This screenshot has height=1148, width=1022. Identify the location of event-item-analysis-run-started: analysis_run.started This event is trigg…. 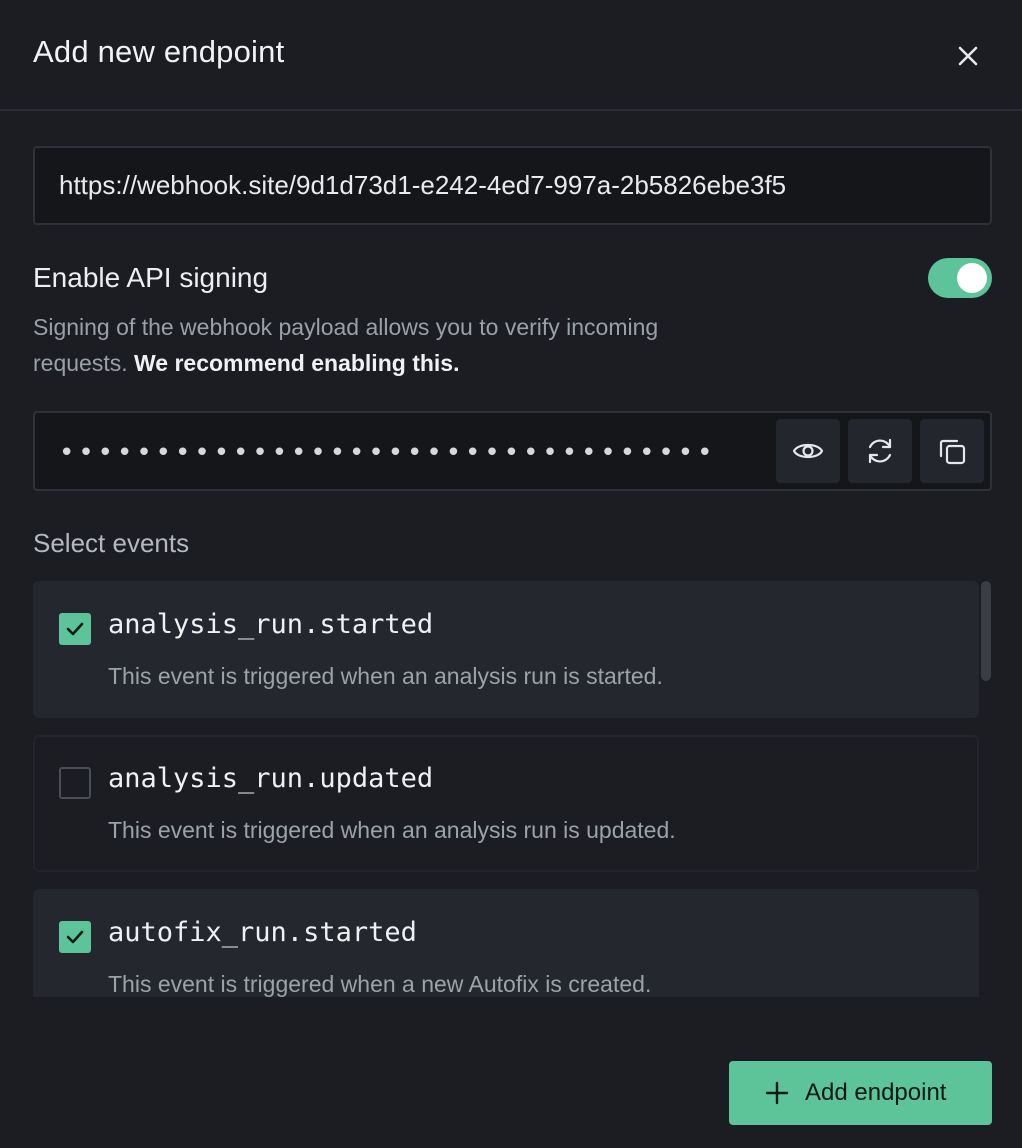
(506, 649).